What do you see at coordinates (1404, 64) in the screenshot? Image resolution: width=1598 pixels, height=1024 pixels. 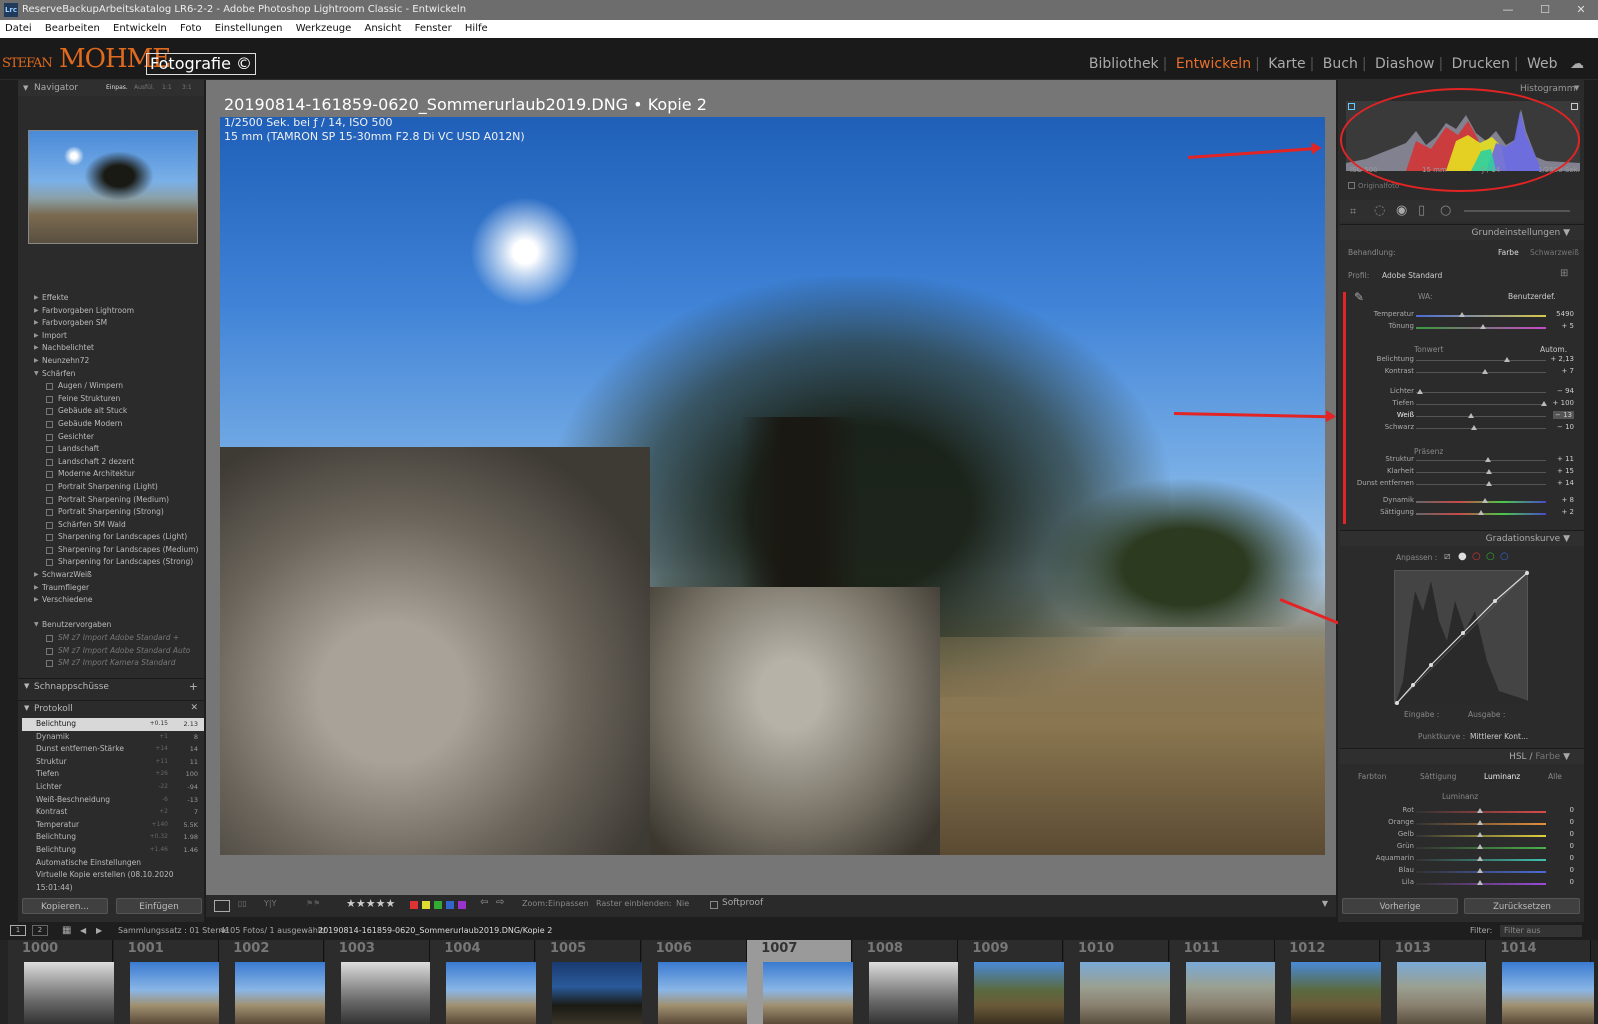 I see `module-diashow: Diashow` at bounding box center [1404, 64].